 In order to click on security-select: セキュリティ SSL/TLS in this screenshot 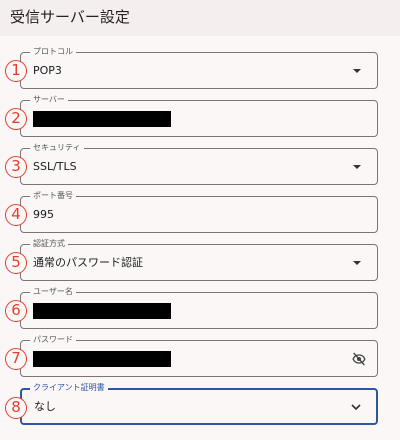, I will do `click(199, 163)`.